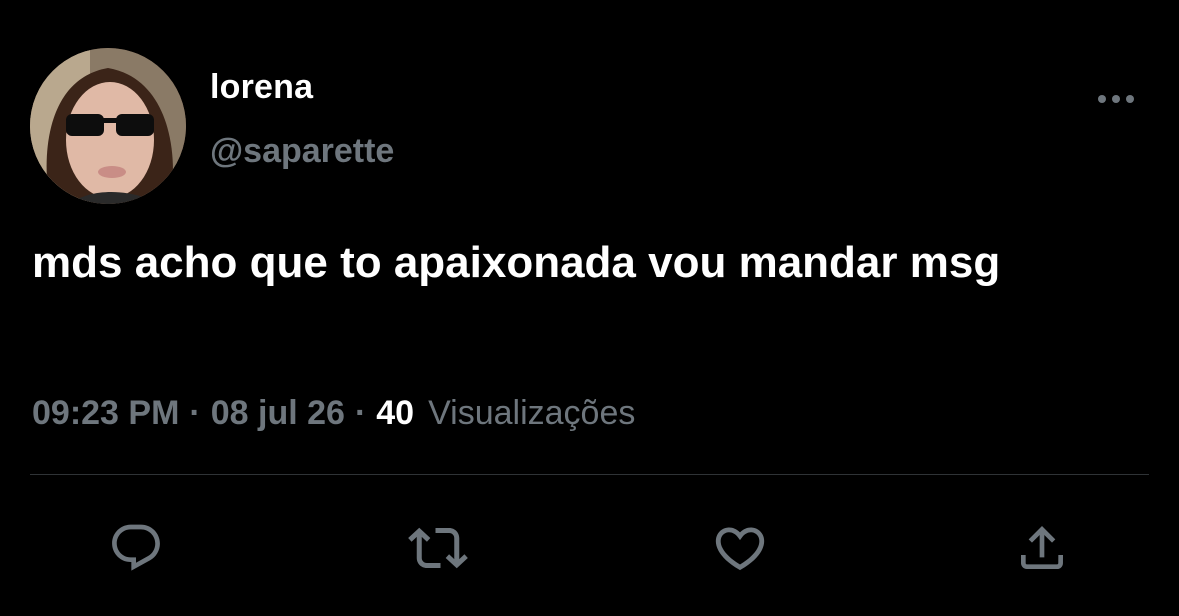  Describe the element at coordinates (589, 474) in the screenshot. I see `divider` at that location.